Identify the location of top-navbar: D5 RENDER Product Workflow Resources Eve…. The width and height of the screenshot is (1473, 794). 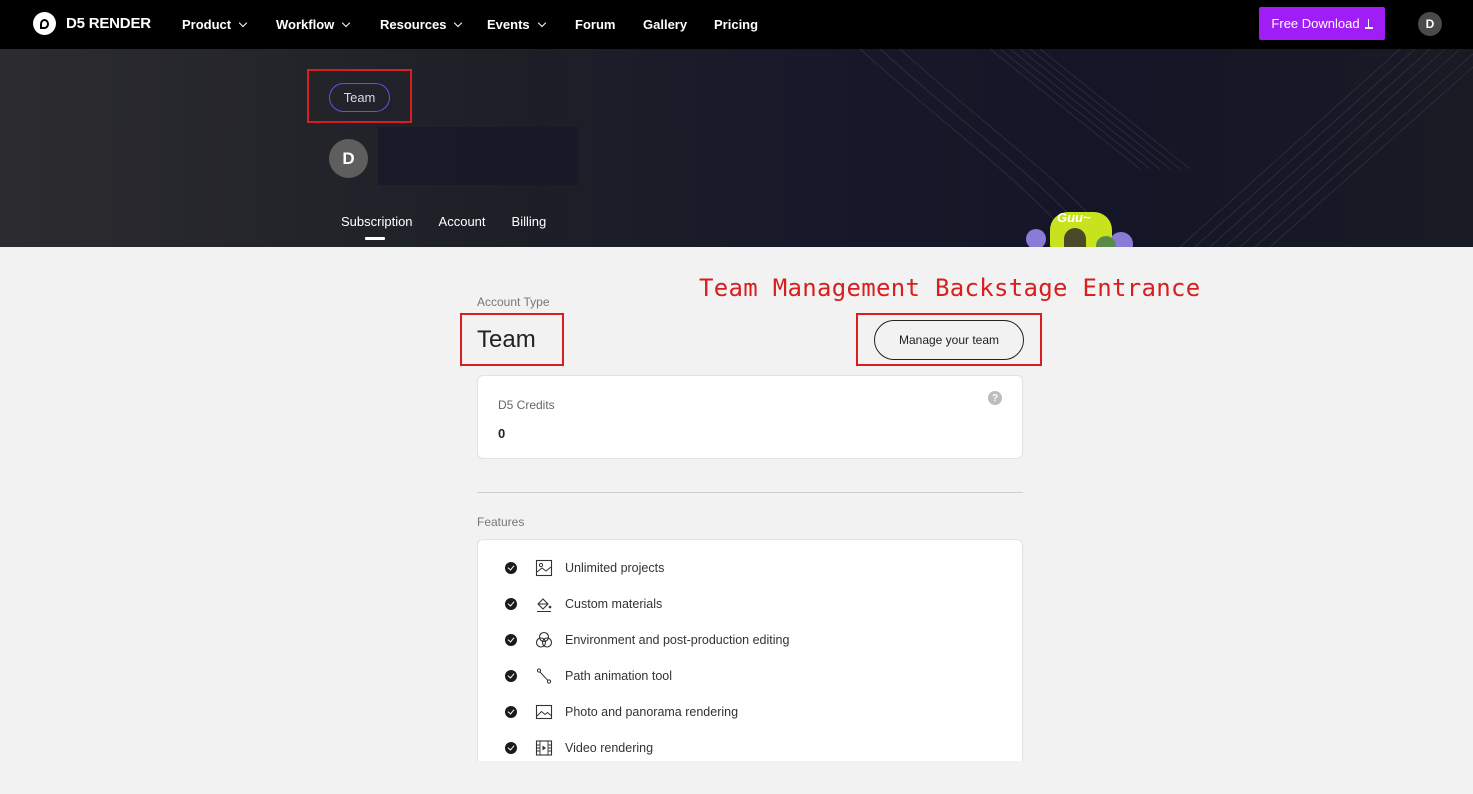
(736, 24).